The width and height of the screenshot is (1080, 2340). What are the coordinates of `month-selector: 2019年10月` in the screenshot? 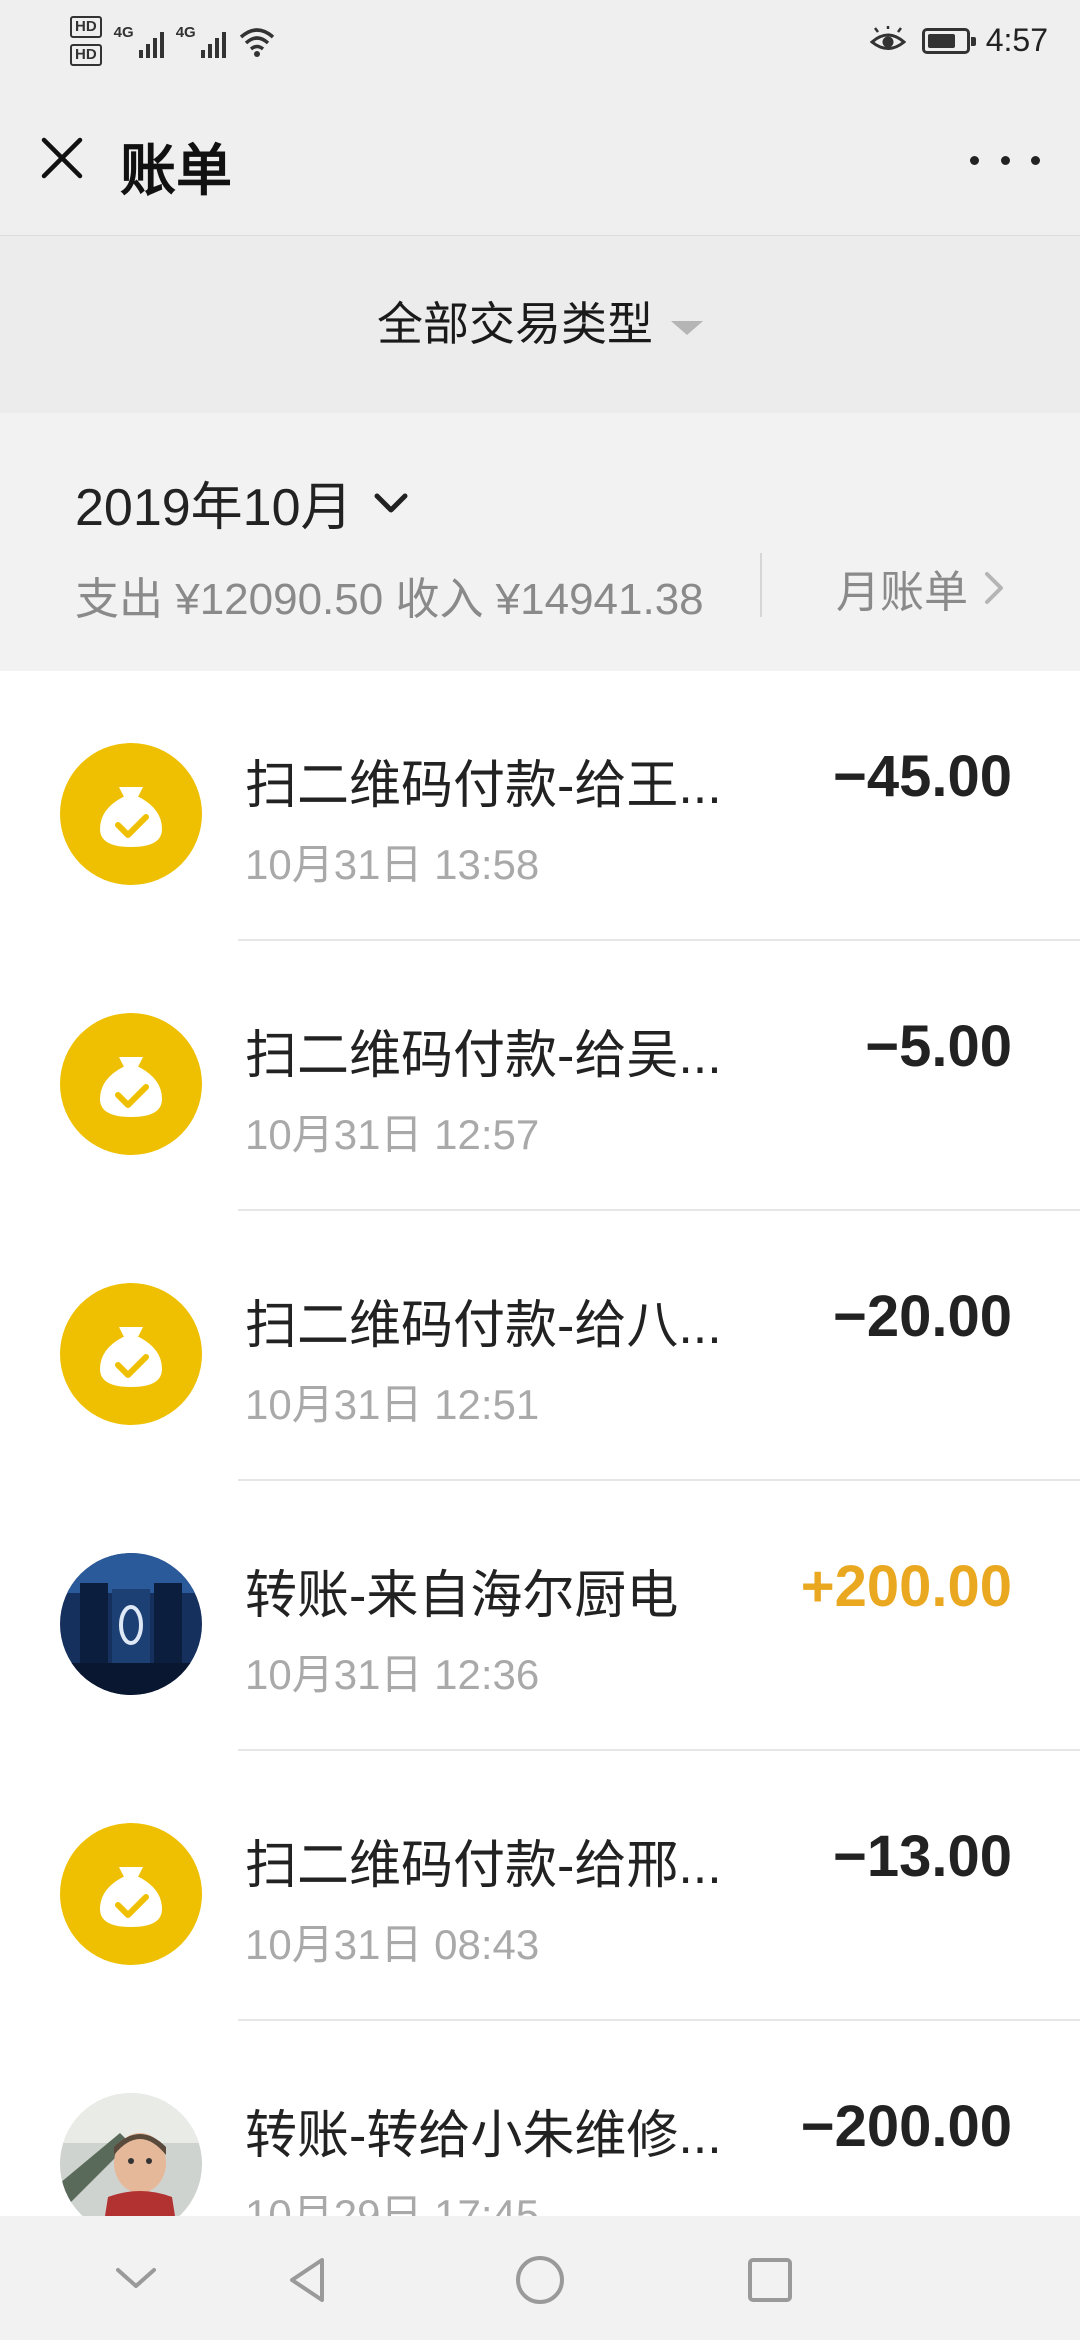 It's located at (243, 502).